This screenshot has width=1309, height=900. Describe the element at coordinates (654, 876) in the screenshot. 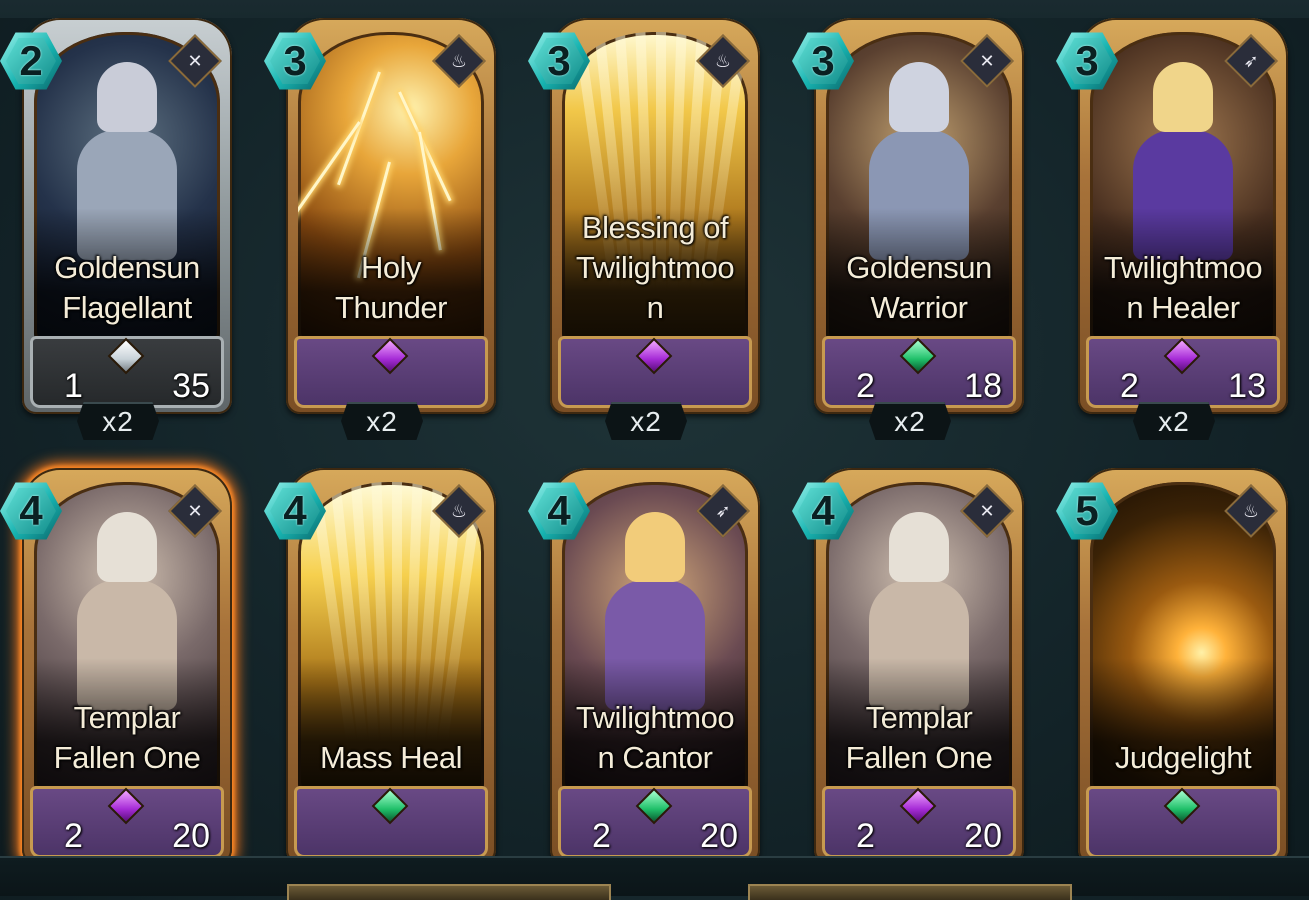

I see `bottom-bar` at that location.